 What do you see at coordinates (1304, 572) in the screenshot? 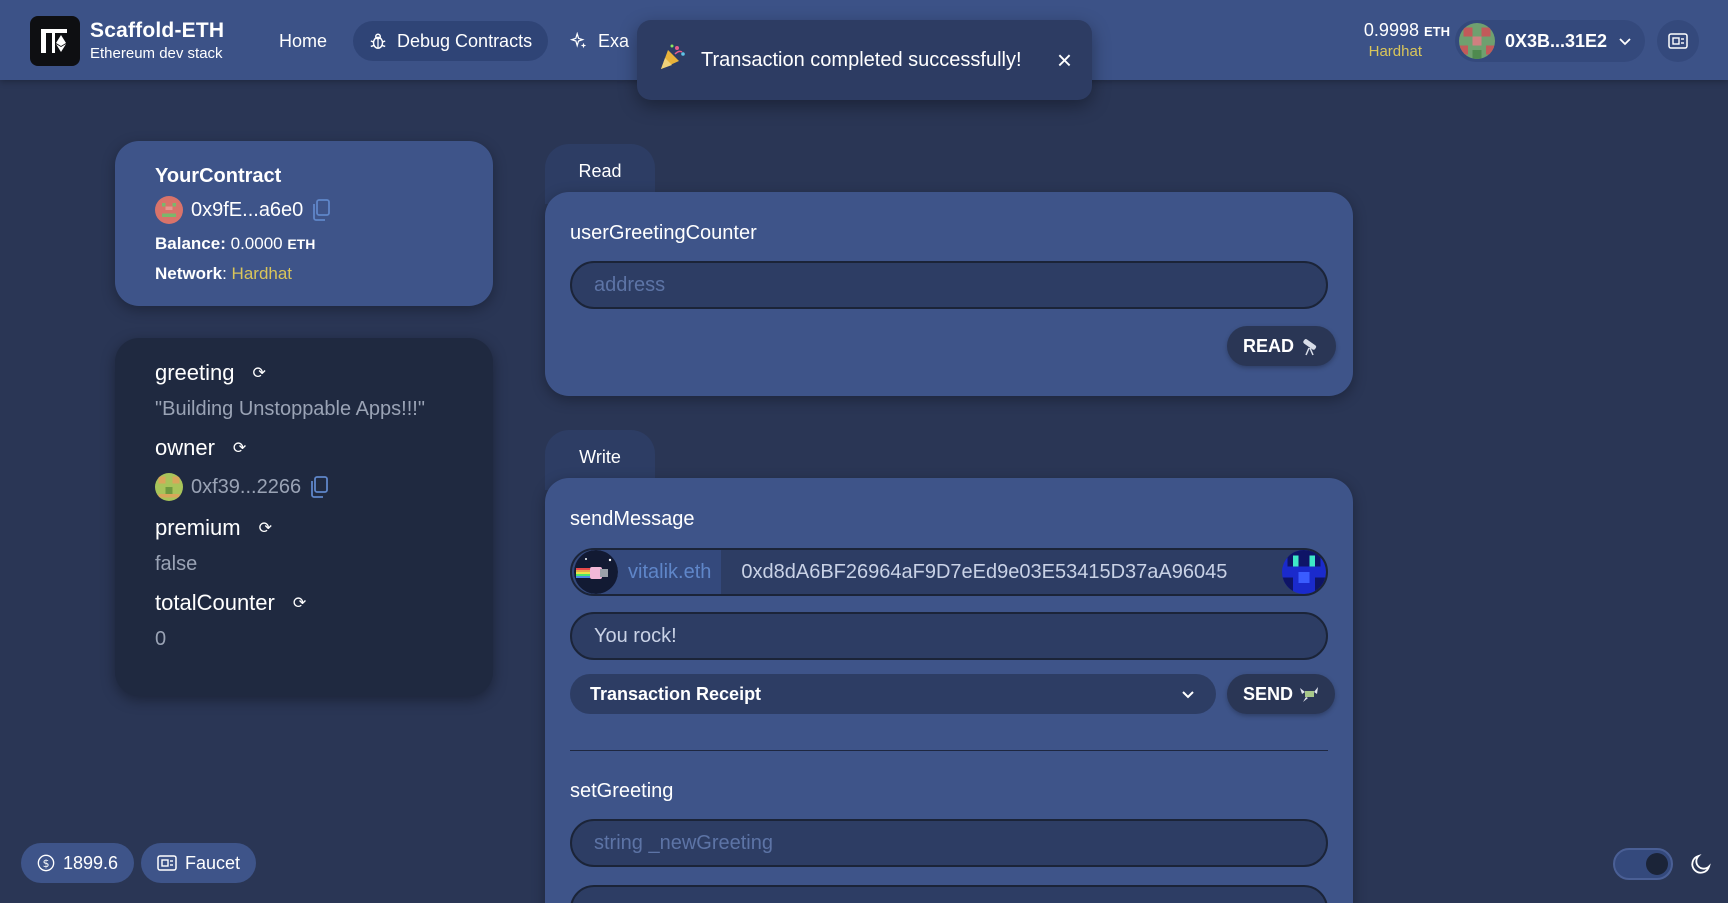
I see `address-blockie` at bounding box center [1304, 572].